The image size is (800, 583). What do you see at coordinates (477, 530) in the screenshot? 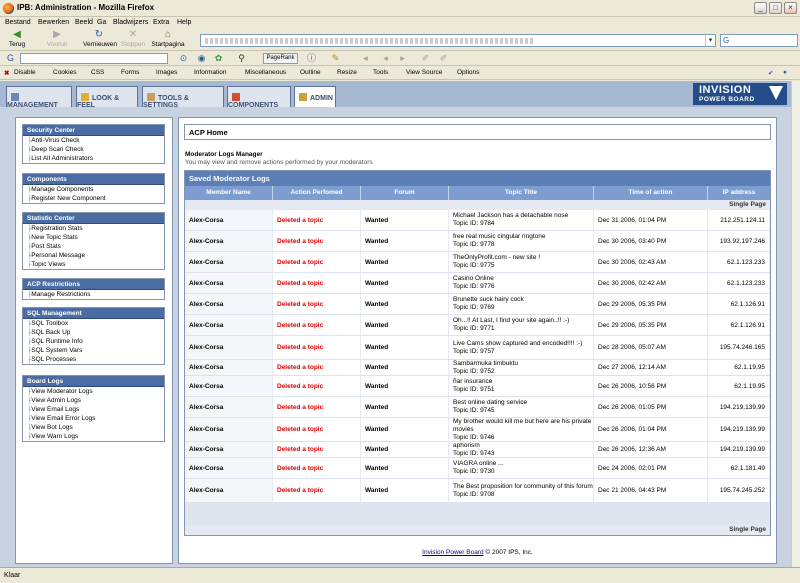
I see `pagination-bottom: Single Page` at bounding box center [477, 530].